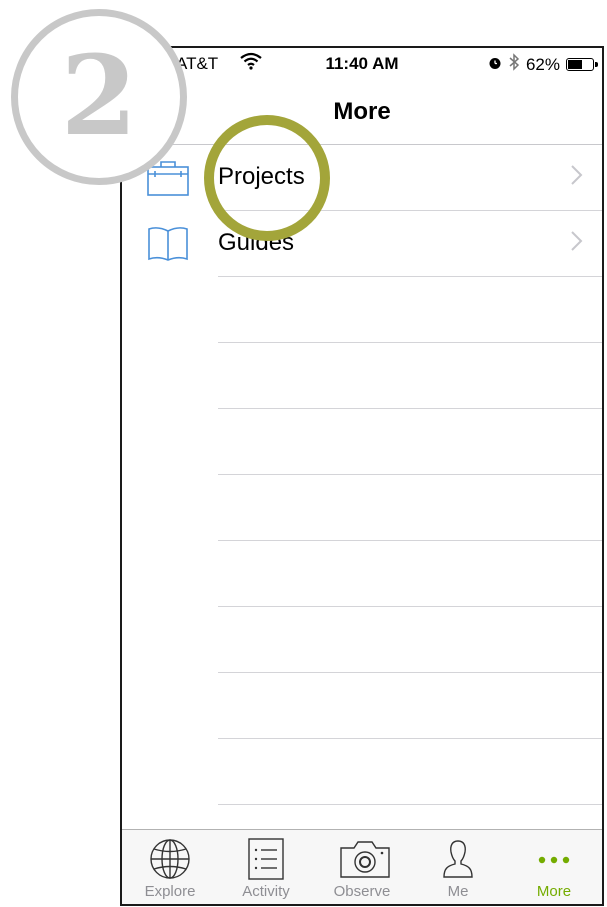 This screenshot has height=907, width=607. I want to click on bluetooth-icon, so click(514, 64).